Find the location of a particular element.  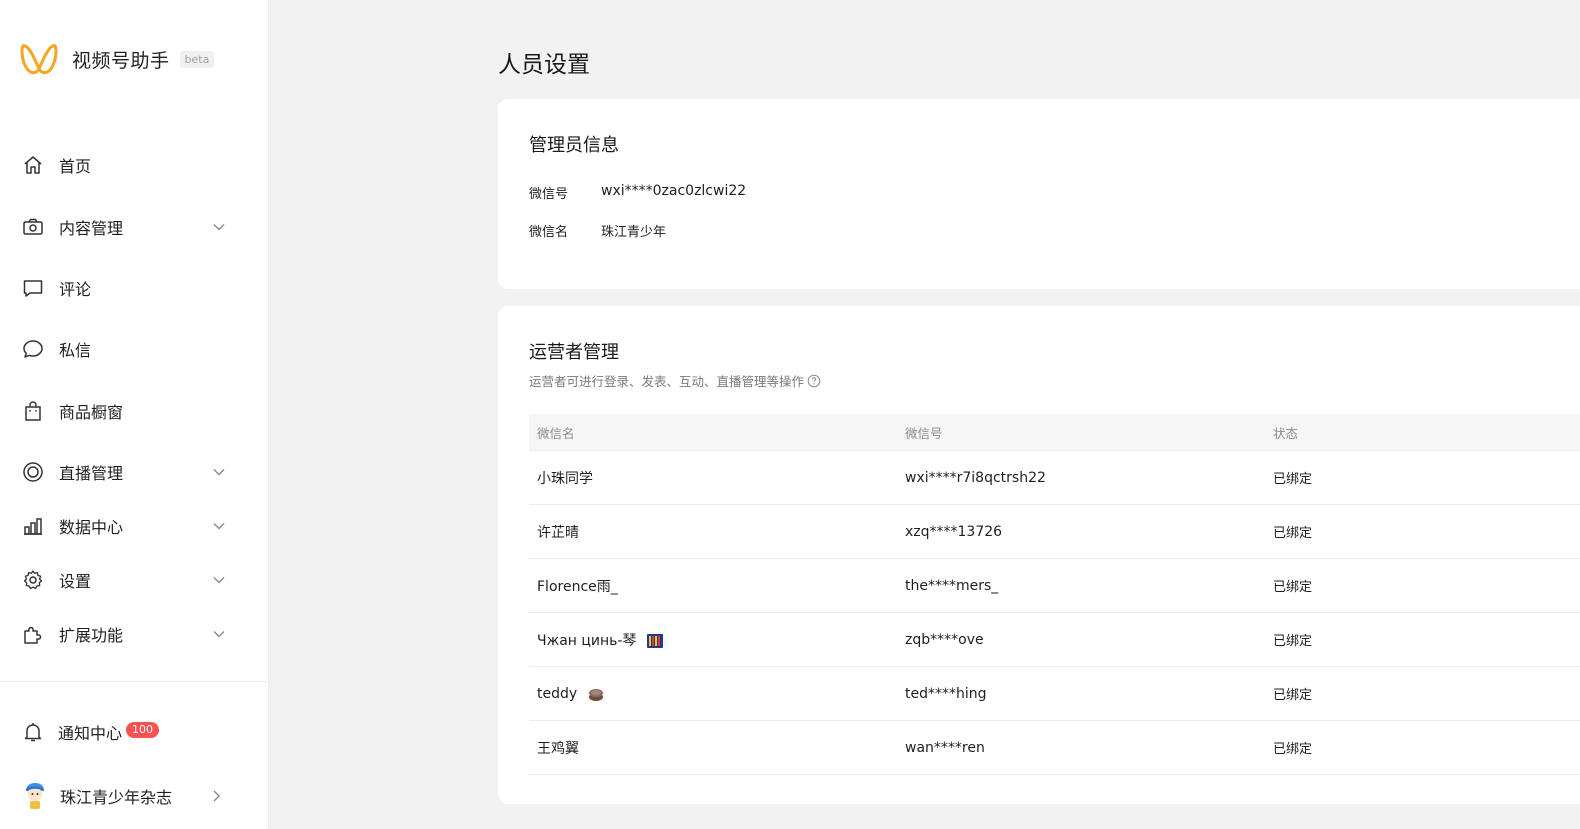

table-row: 王鸡翼 wan****ren 已绑定 is located at coordinates (1054, 748).